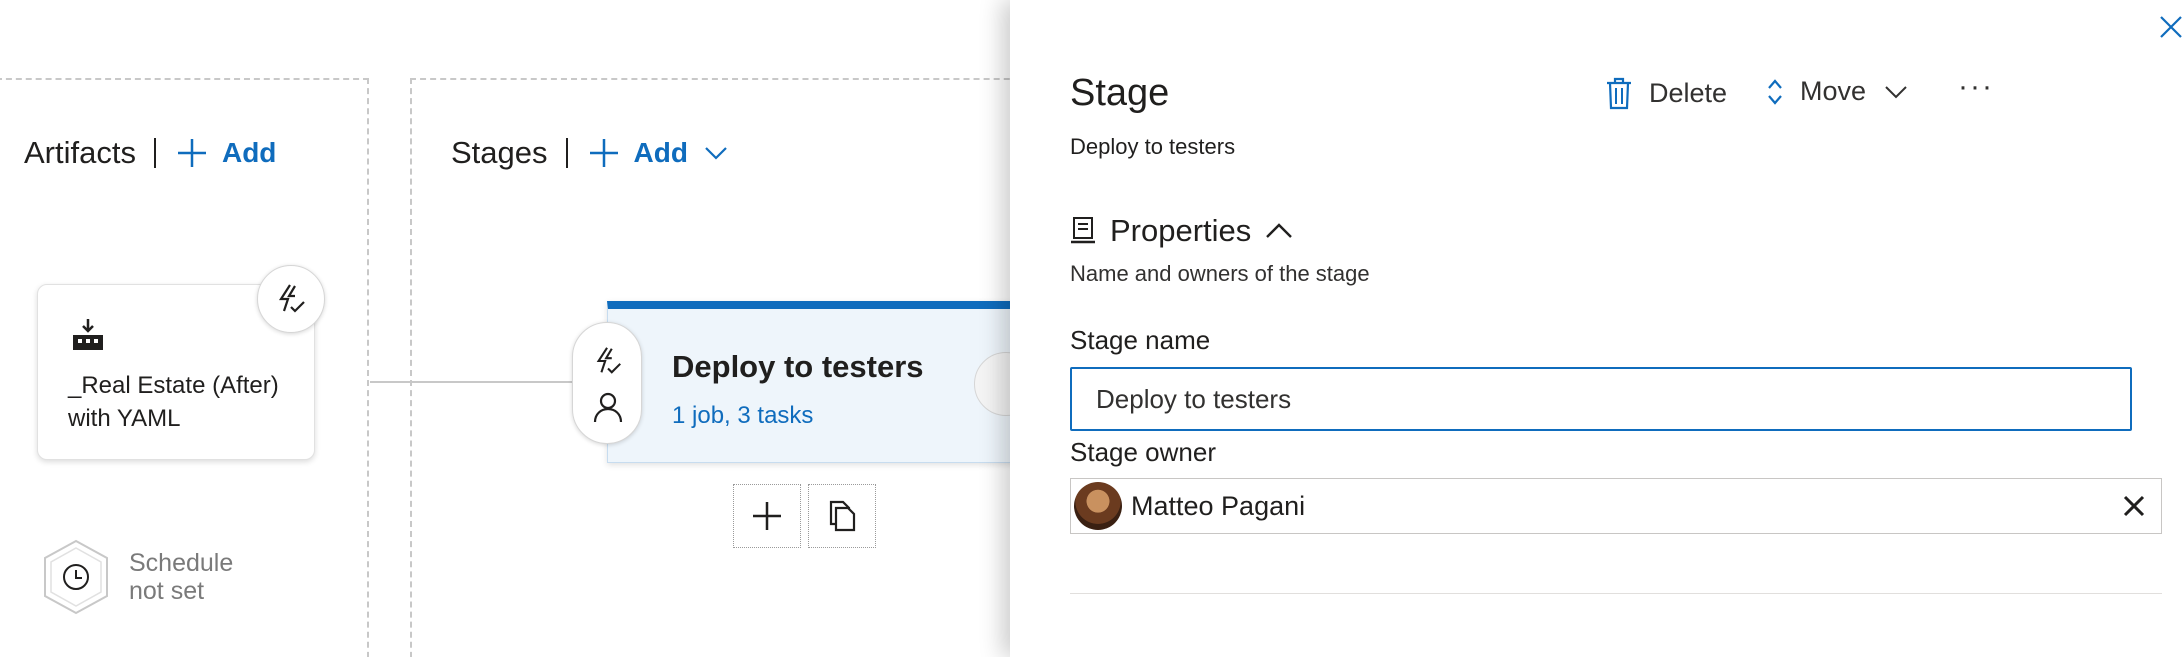 Image resolution: width=2183 pixels, height=657 pixels. I want to click on properties-title: Properties, so click(1181, 230).